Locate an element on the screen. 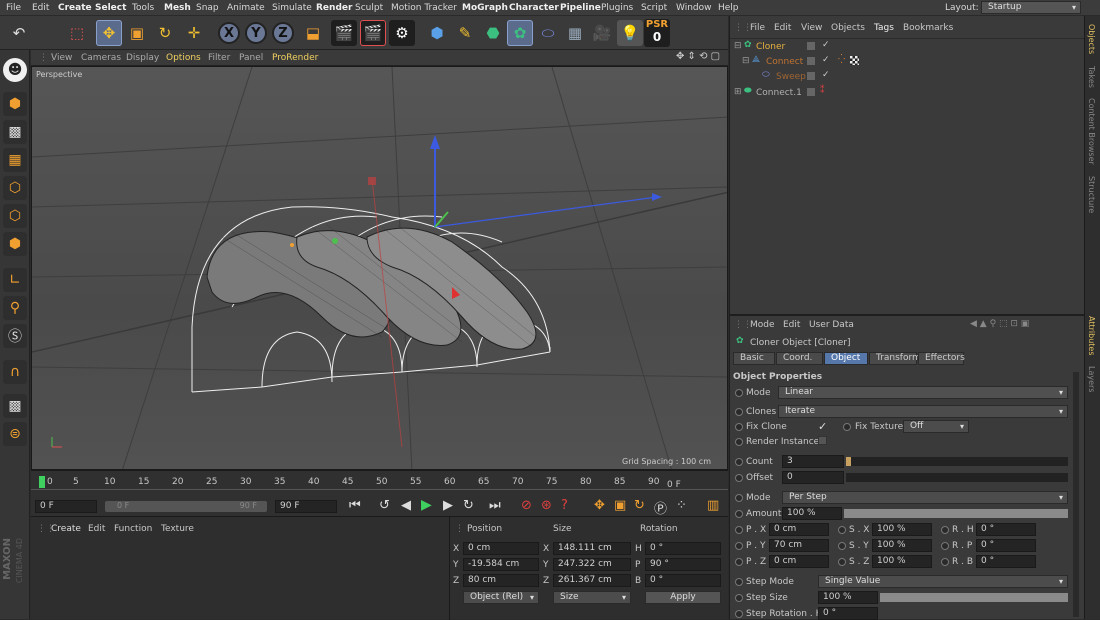 The height and width of the screenshot is (620, 1100). playhead is located at coordinates (42, 482).